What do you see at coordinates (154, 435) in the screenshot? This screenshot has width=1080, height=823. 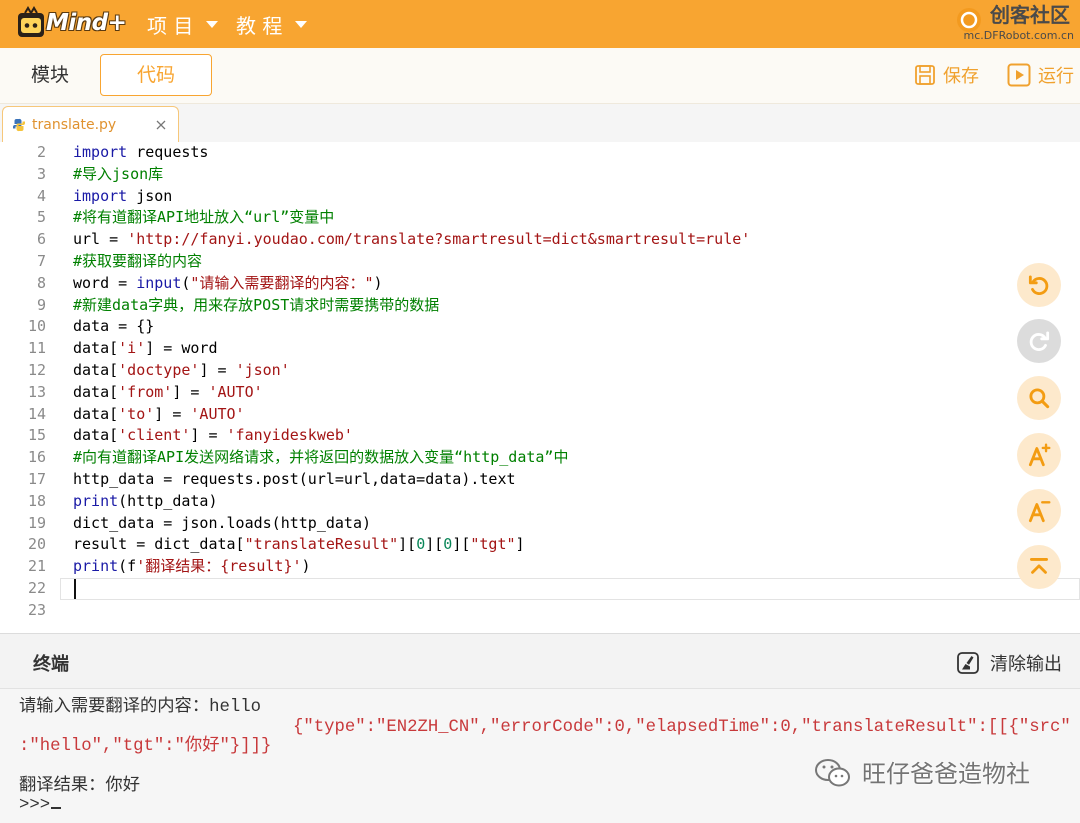 I see `code-token-string: 'client'` at bounding box center [154, 435].